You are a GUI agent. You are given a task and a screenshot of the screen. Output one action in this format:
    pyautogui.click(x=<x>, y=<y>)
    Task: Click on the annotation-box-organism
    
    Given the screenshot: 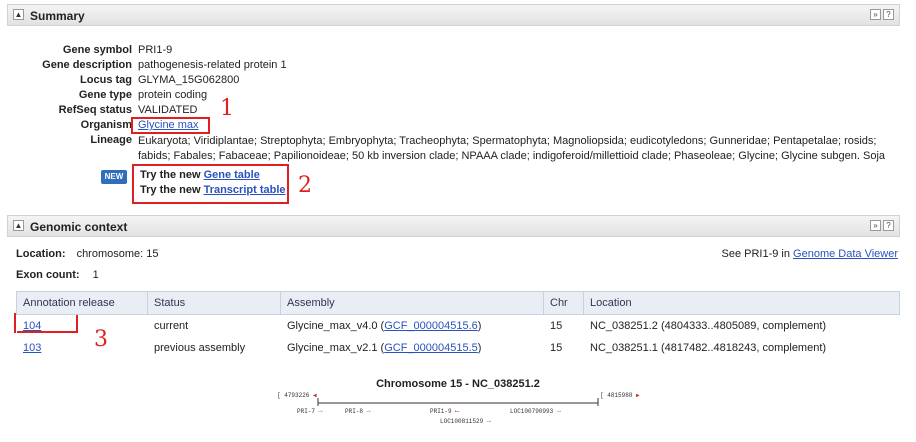 What is the action you would take?
    pyautogui.click(x=170, y=125)
    